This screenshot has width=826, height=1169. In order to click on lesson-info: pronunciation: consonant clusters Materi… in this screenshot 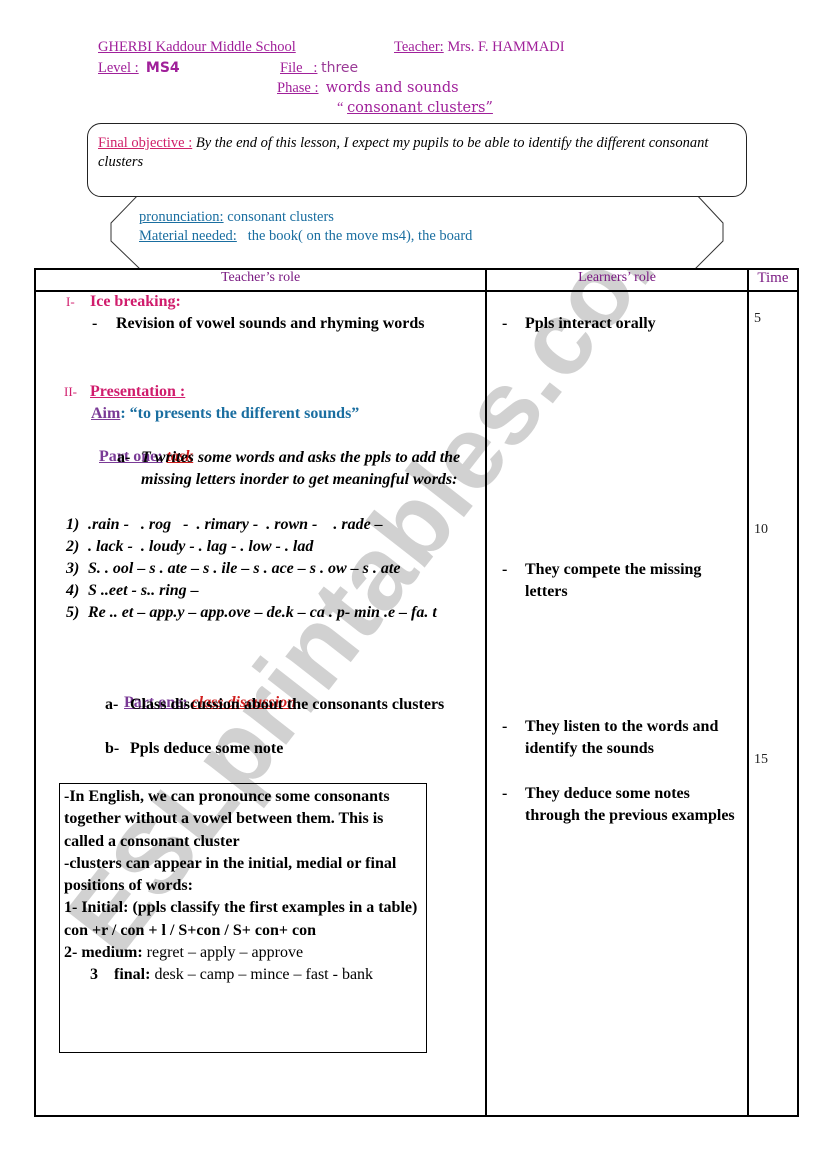, I will do `click(305, 227)`.